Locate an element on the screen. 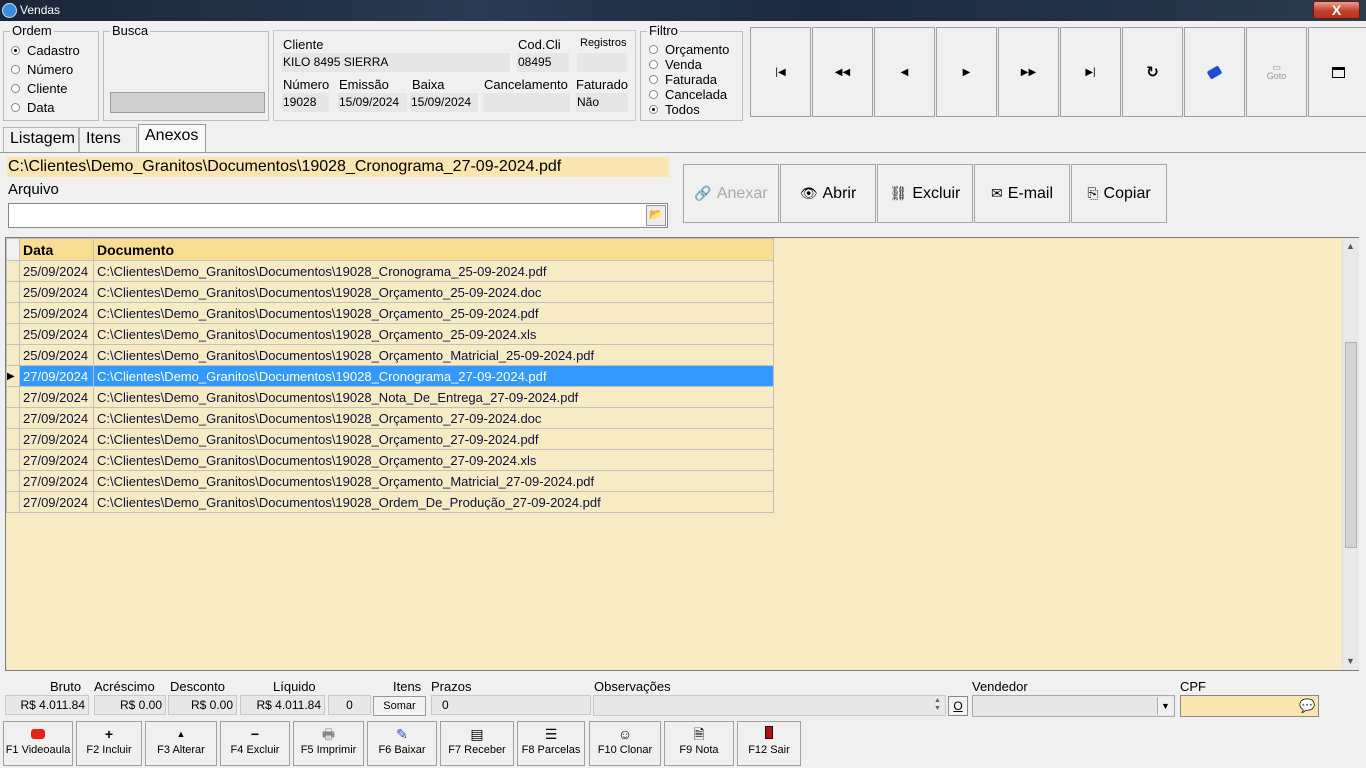  f7-receber-button: ▤ F7 Receber is located at coordinates (477, 743).